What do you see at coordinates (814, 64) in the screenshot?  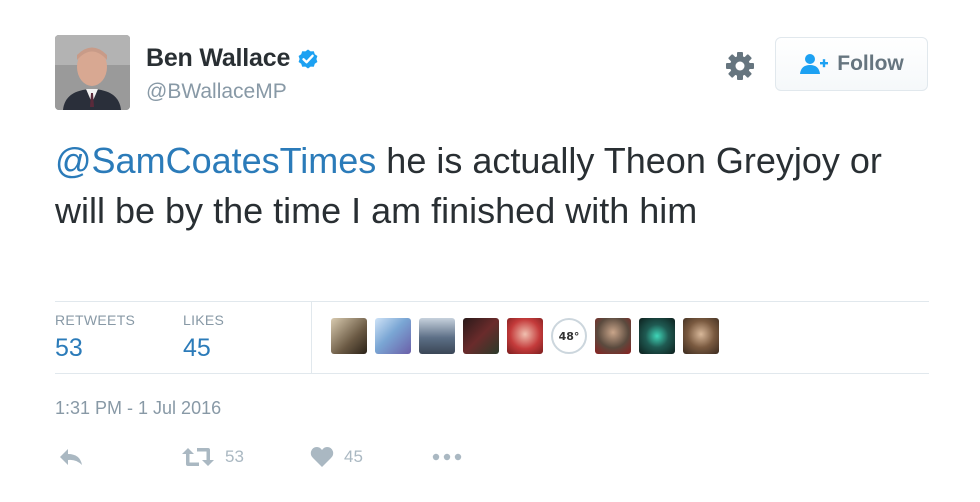 I see `follow-user-icon` at bounding box center [814, 64].